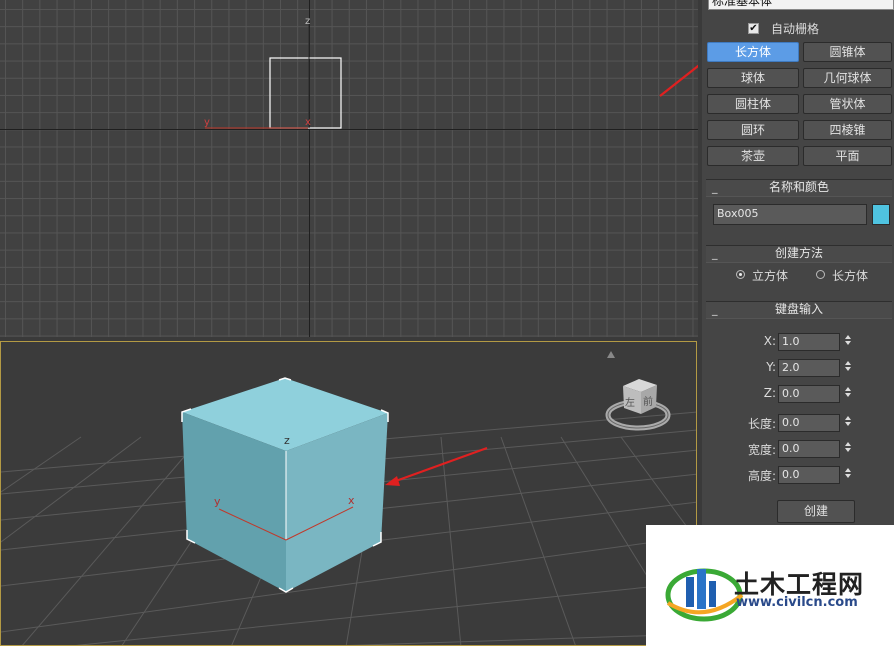 The height and width of the screenshot is (646, 894). What do you see at coordinates (440, 465) in the screenshot?
I see `annotation-arrow-persp` at bounding box center [440, 465].